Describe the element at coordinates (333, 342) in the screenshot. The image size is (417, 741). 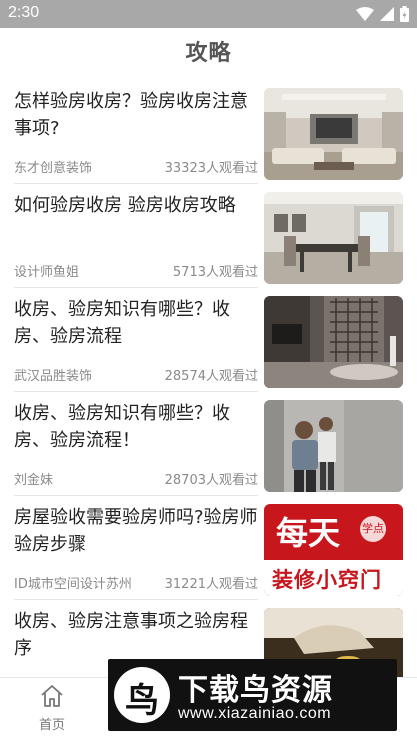
I see `interior-partition-photo` at that location.